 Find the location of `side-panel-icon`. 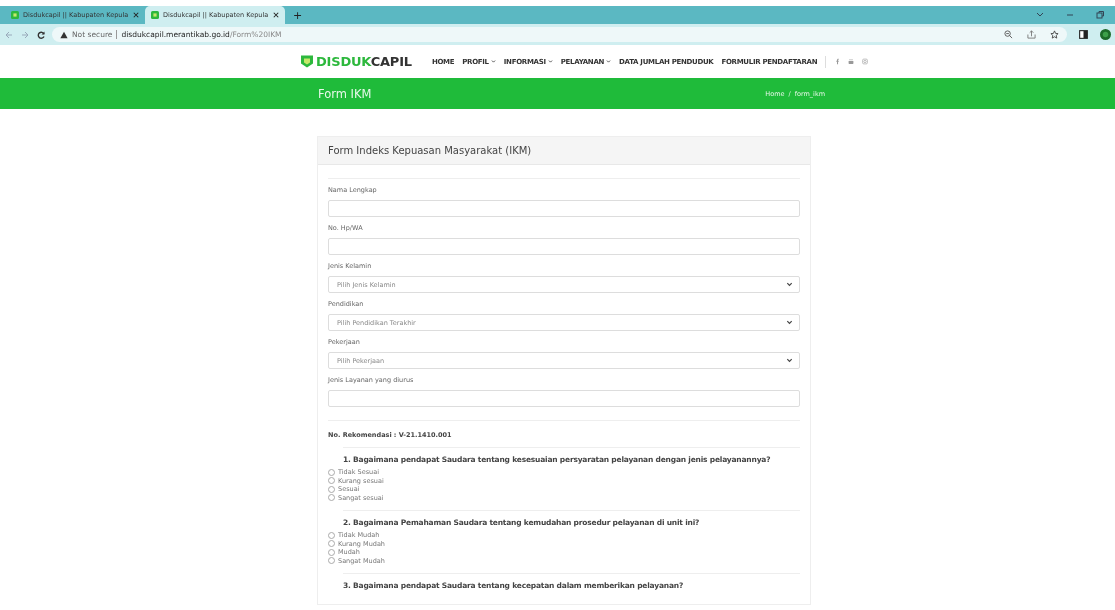

side-panel-icon is located at coordinates (1083, 34).